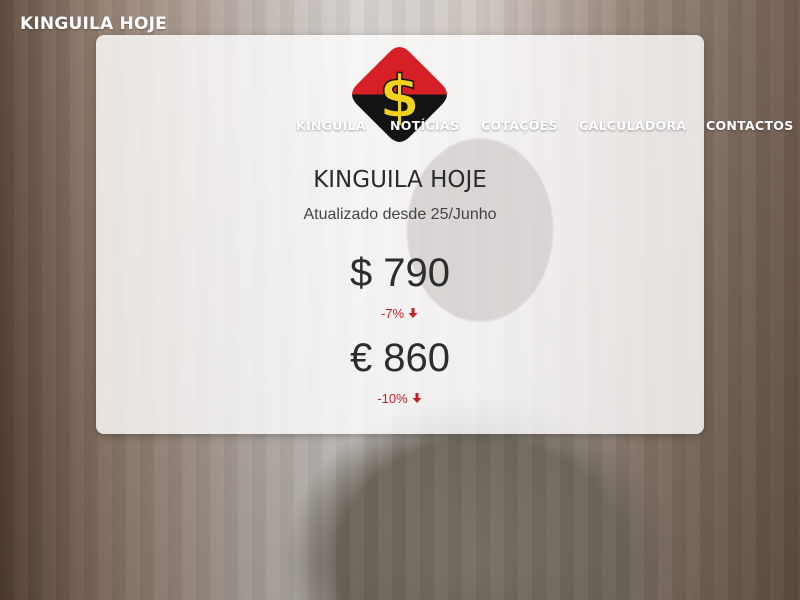  What do you see at coordinates (400, 358) in the screenshot?
I see `eur-rate: € 860` at bounding box center [400, 358].